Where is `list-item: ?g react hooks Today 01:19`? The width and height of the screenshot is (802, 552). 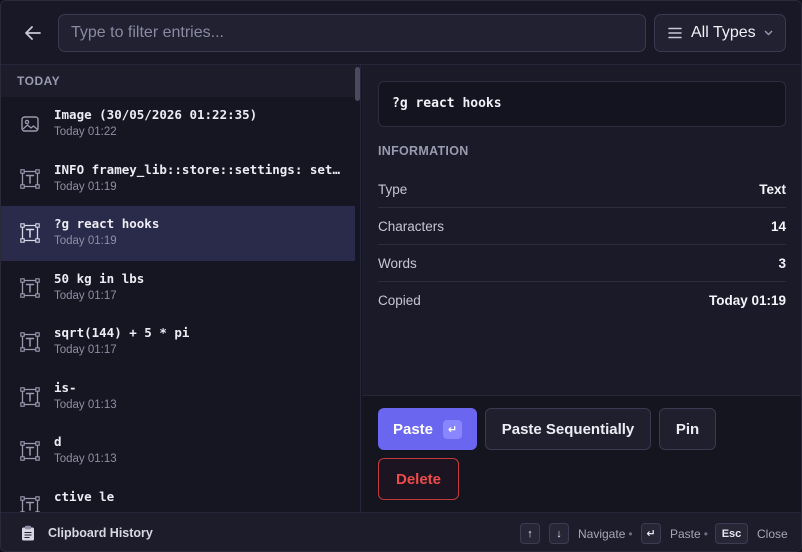
list-item: ?g react hooks Today 01:19 is located at coordinates (178, 233).